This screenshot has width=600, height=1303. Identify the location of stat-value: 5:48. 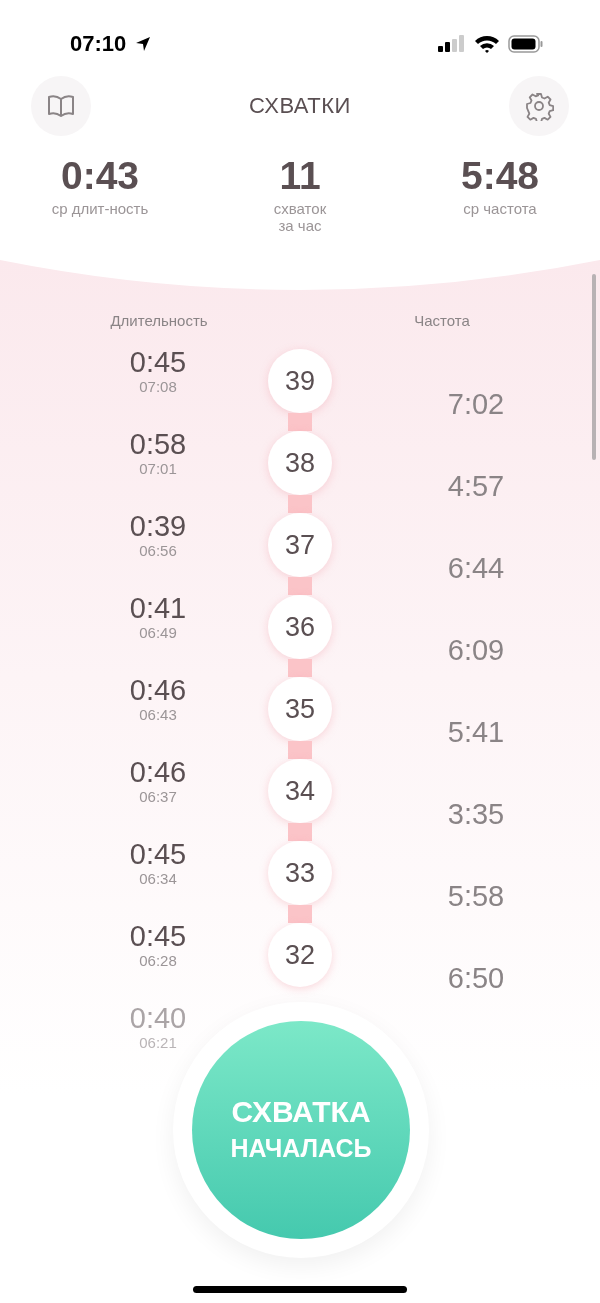
(500, 176).